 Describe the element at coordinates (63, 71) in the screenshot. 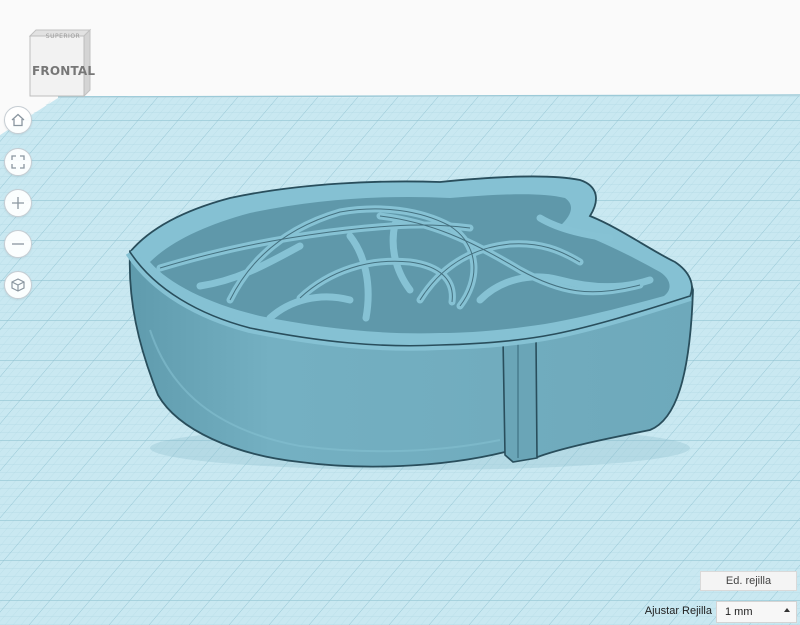

I see `view-cube-front-label: FRONTAL` at that location.